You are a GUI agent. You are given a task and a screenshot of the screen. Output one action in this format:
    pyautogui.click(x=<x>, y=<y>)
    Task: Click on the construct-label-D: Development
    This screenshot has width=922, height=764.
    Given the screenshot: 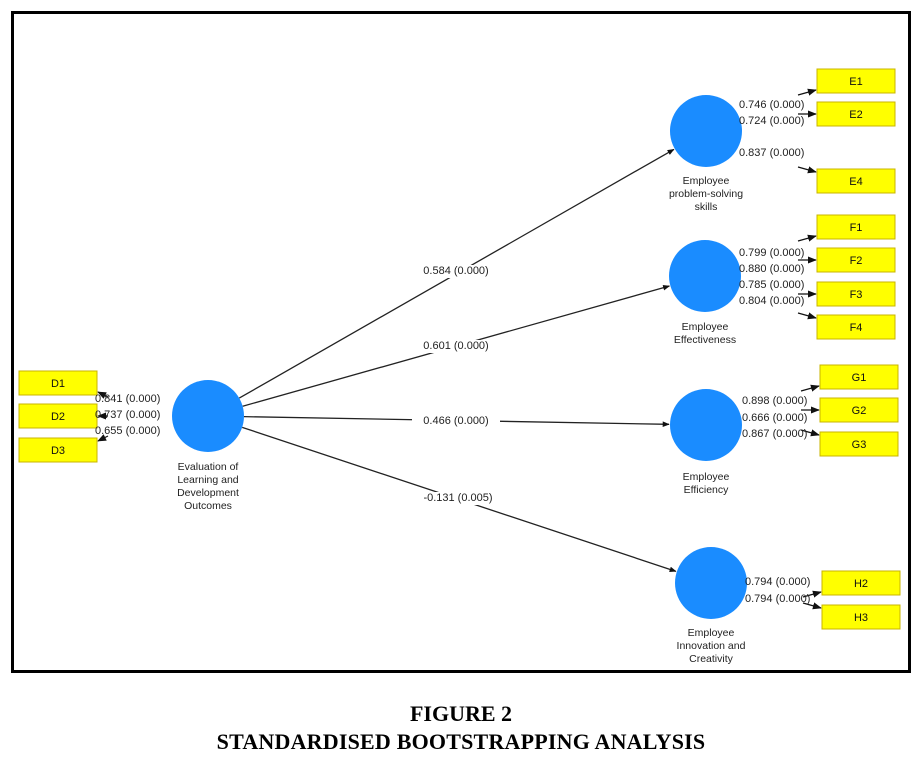 What is the action you would take?
    pyautogui.click(x=208, y=493)
    